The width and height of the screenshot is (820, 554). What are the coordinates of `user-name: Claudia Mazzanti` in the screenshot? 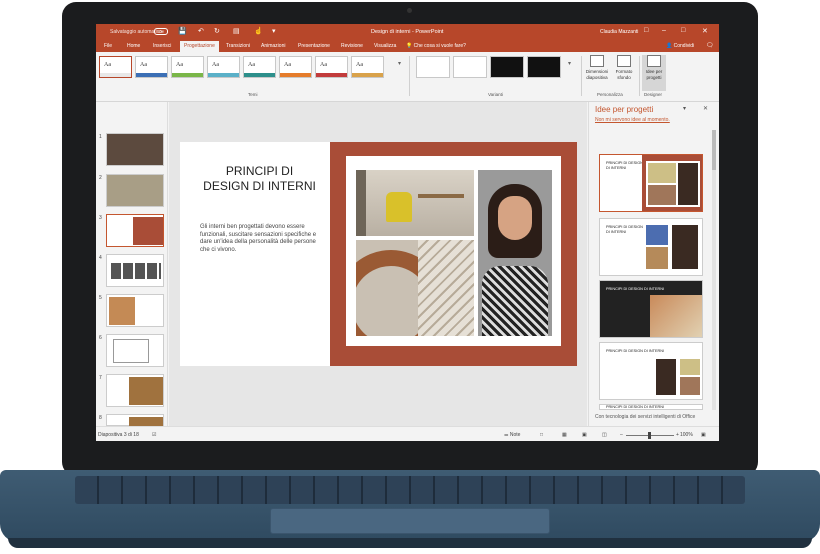 It's located at (619, 32).